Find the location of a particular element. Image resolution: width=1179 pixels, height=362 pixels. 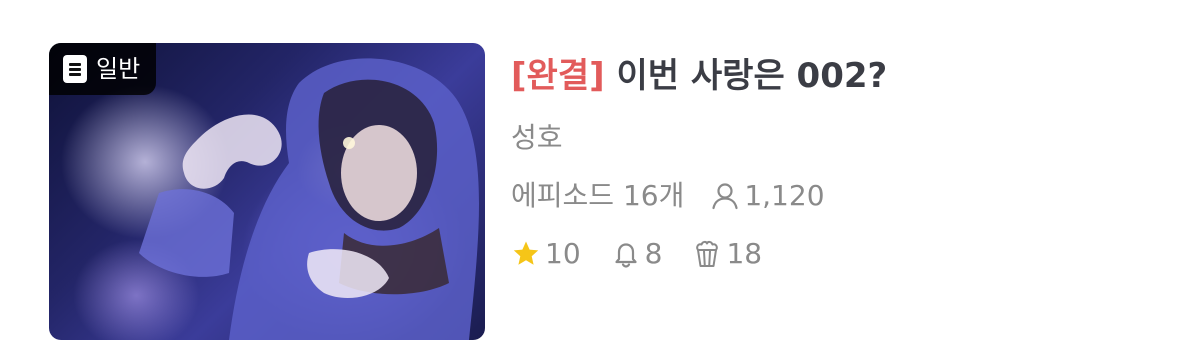

title-text: 이번 사랑은 002? is located at coordinates (752, 76).